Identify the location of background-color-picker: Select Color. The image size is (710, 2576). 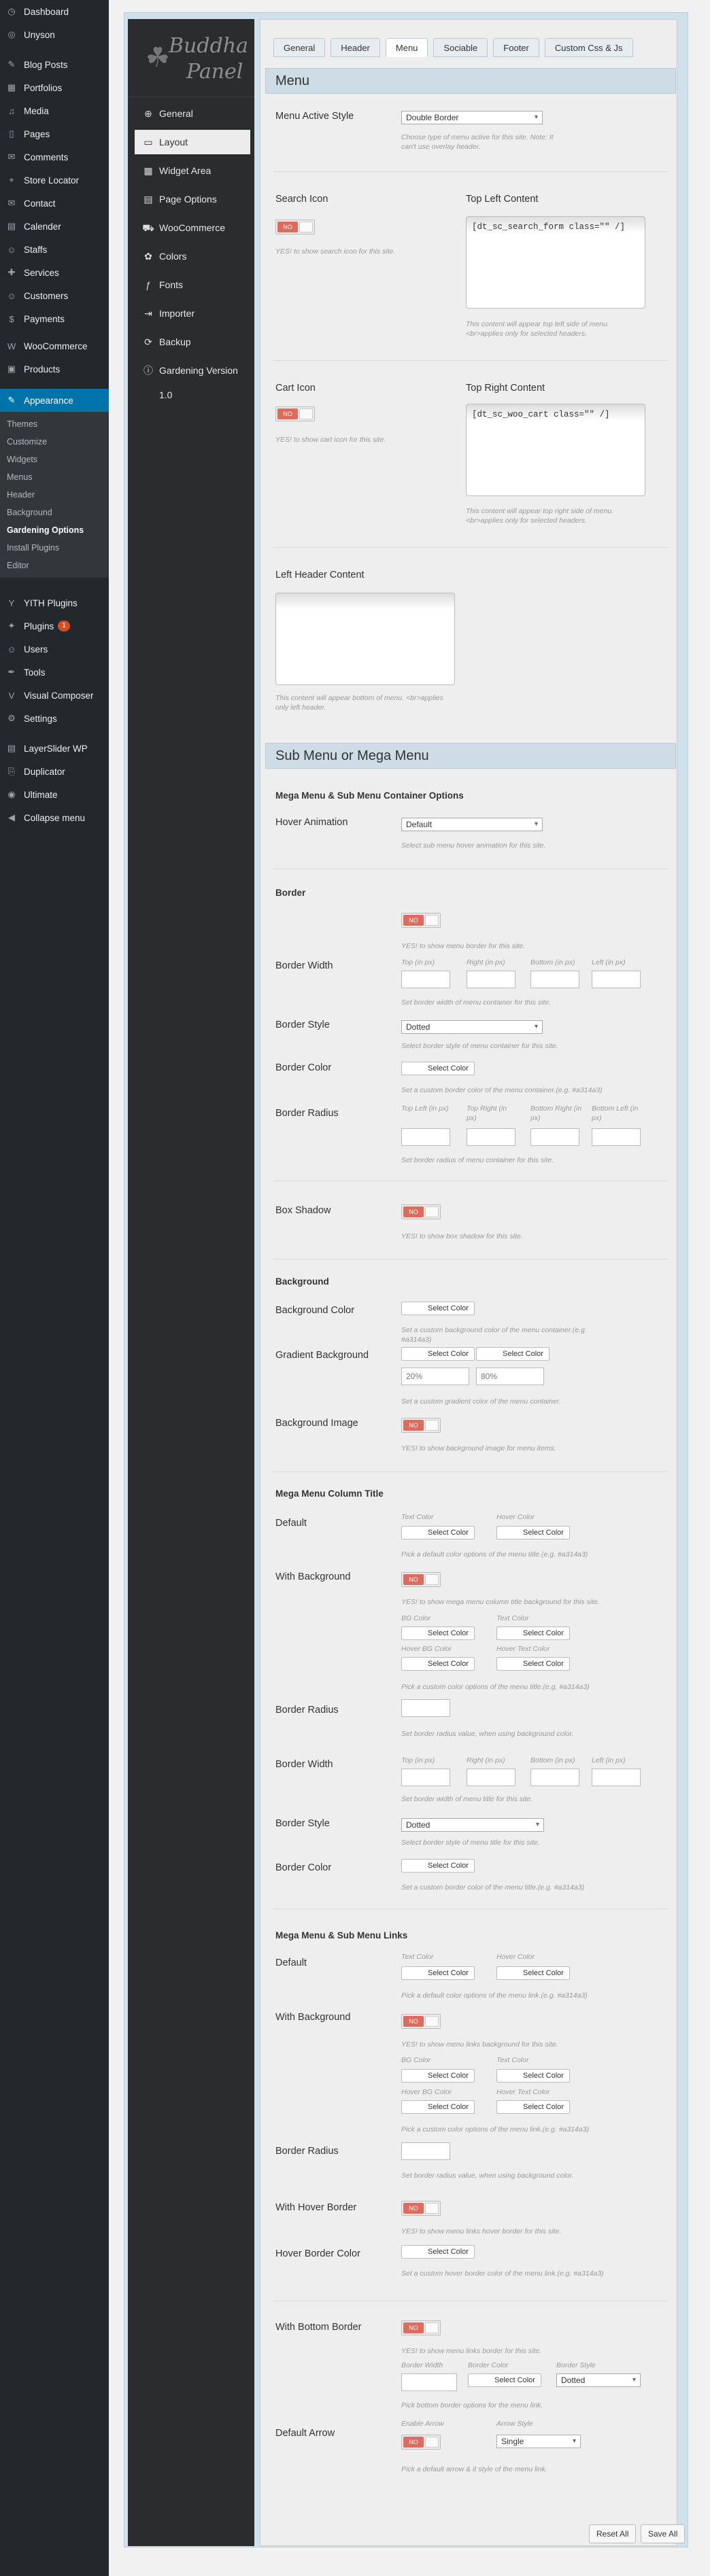
(438, 1308).